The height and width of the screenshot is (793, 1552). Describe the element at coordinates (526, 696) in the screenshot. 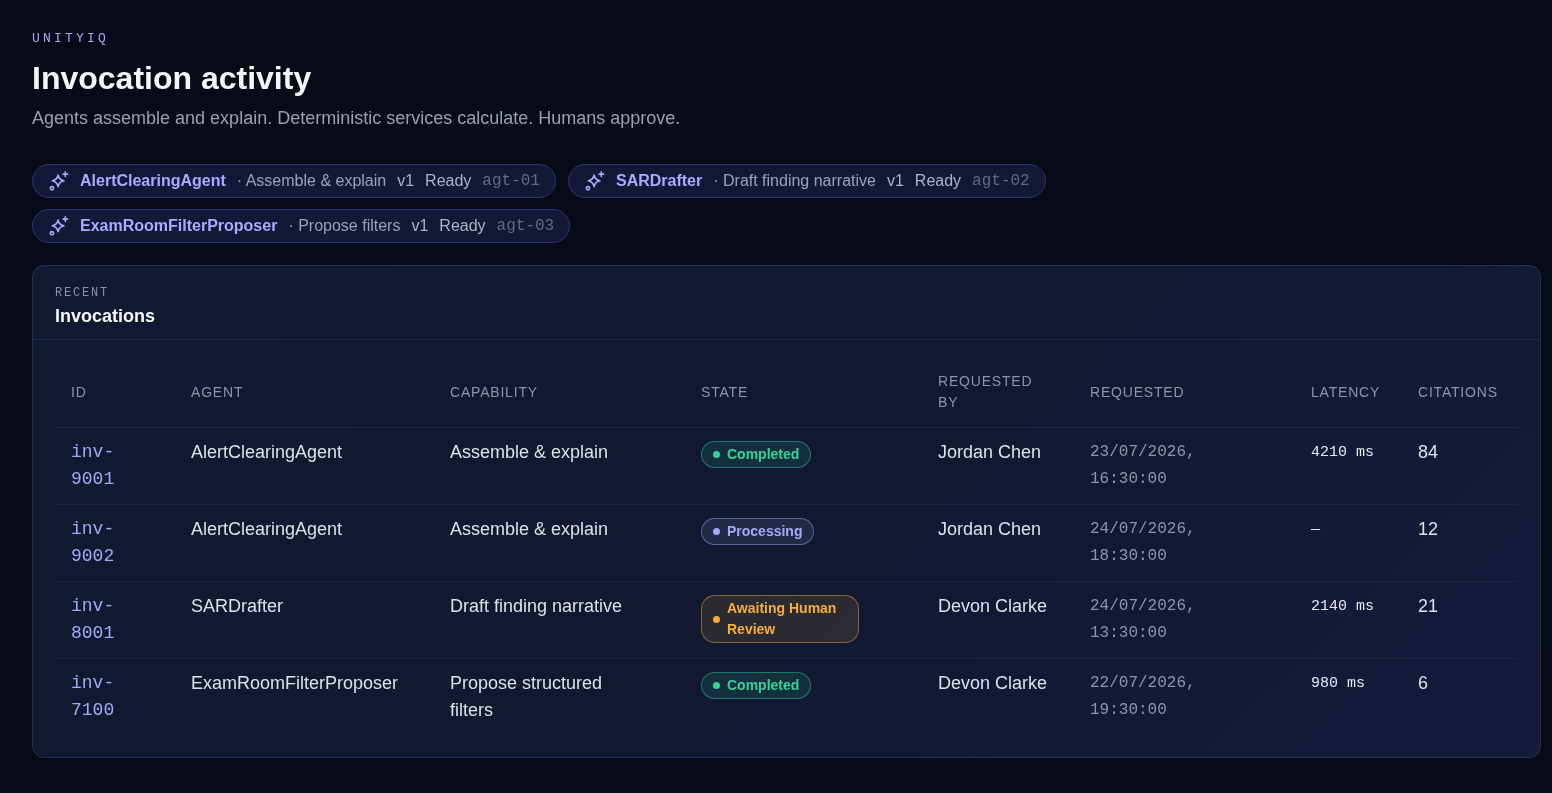

I see `capability-text: Propose structured filters` at that location.